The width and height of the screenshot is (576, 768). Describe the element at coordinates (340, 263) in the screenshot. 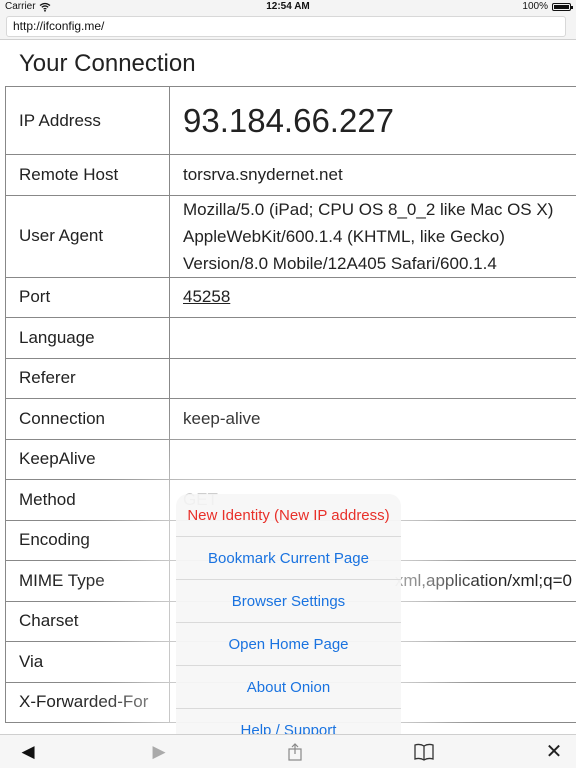

I see `user-agent-line: Version/8.0 Mobile/12A405 Safari/600.1.4` at that location.